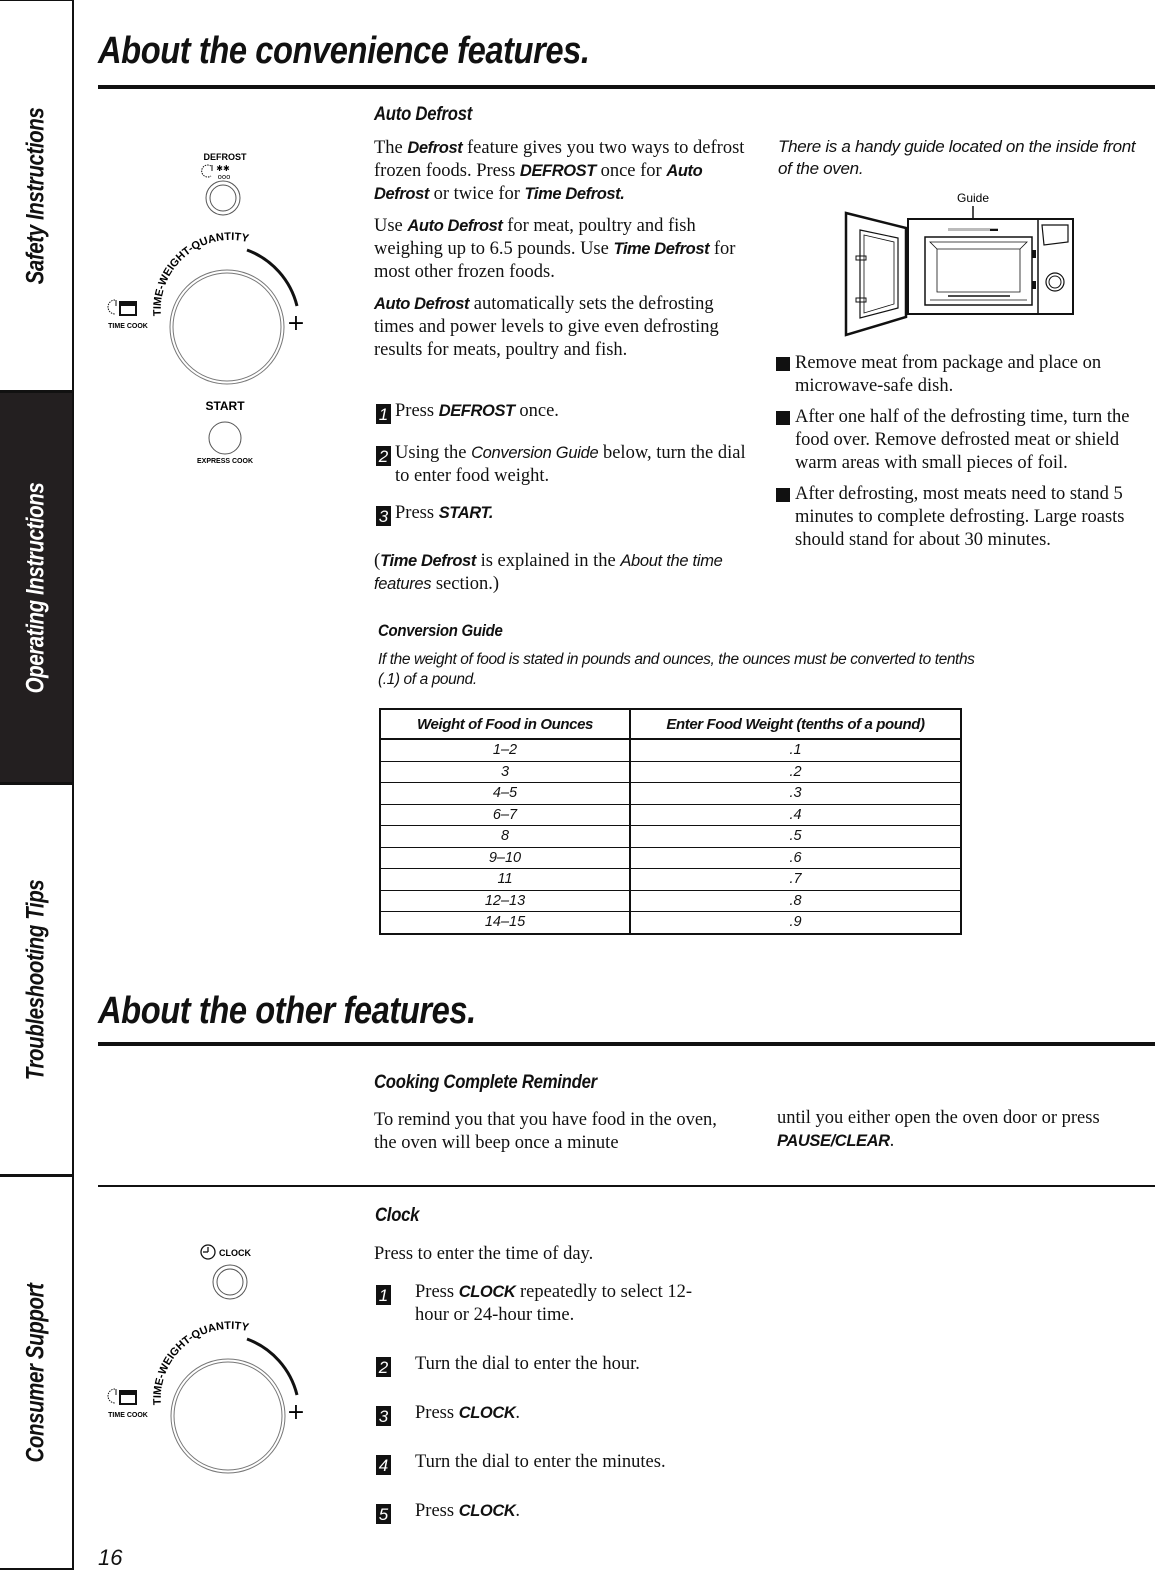  Describe the element at coordinates (978, 271) in the screenshot. I see `oven-cavity` at that location.